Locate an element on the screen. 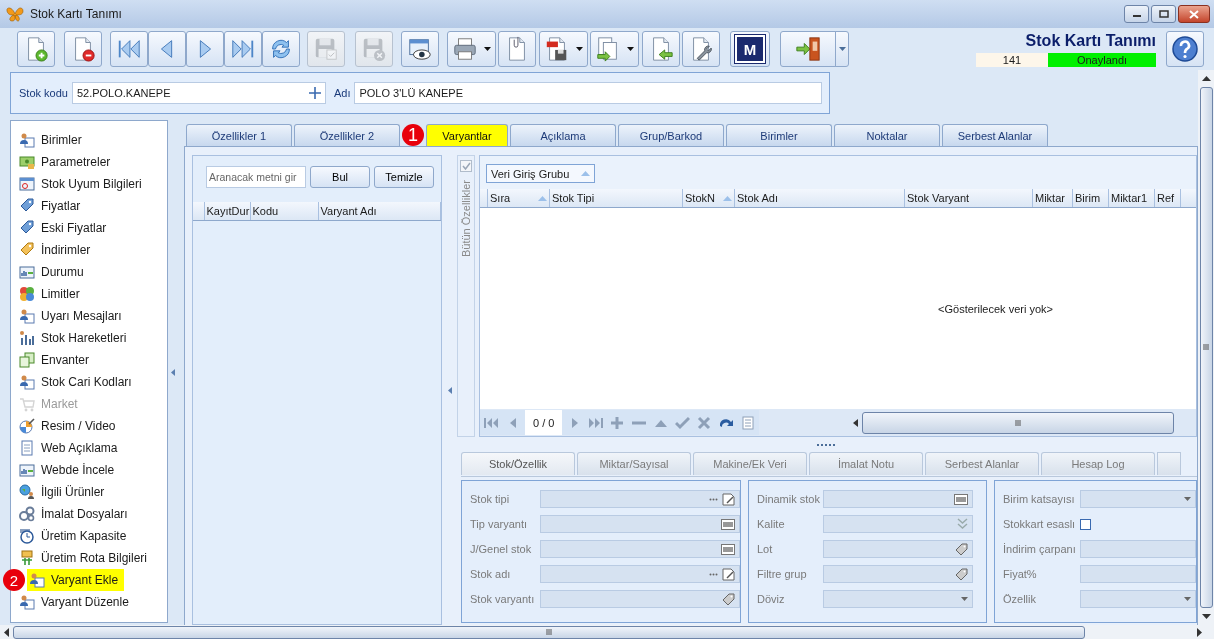 This screenshot has width=1214, height=639. scroll-right-icon is located at coordinates (1199, 632).